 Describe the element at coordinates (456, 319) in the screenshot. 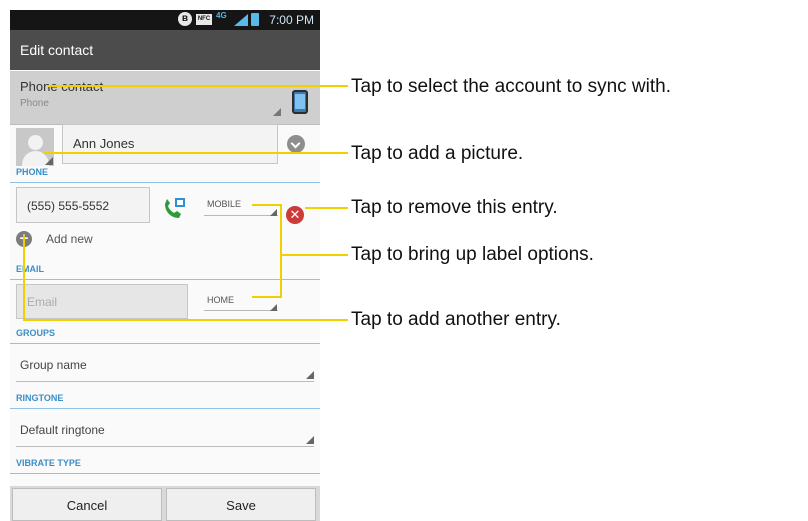

I see `callout-add: Tap to add another entry.` at that location.